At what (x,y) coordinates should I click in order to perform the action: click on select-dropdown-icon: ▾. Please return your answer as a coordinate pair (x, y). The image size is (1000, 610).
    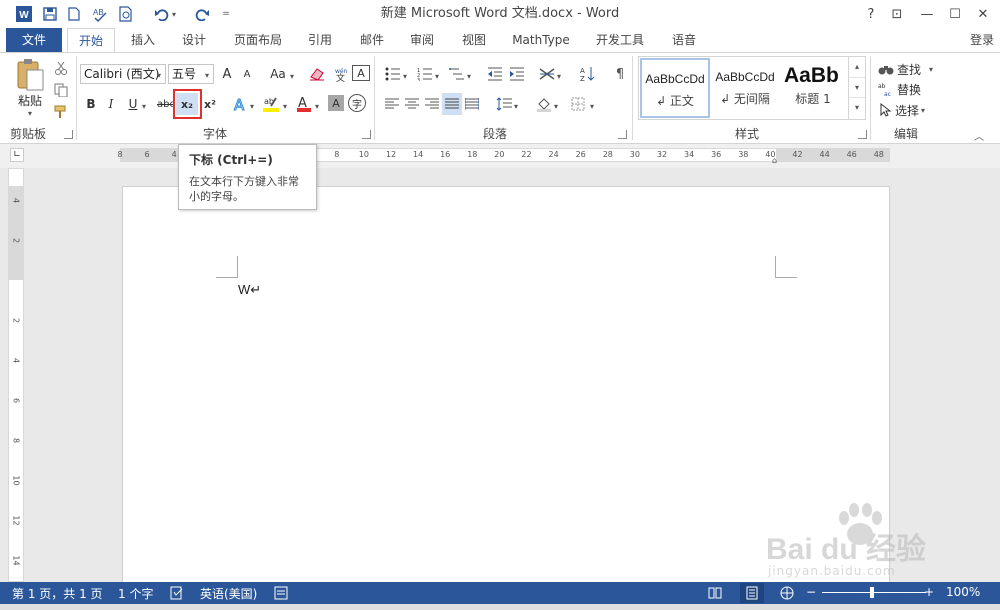
    Looking at the image, I should click on (923, 110).